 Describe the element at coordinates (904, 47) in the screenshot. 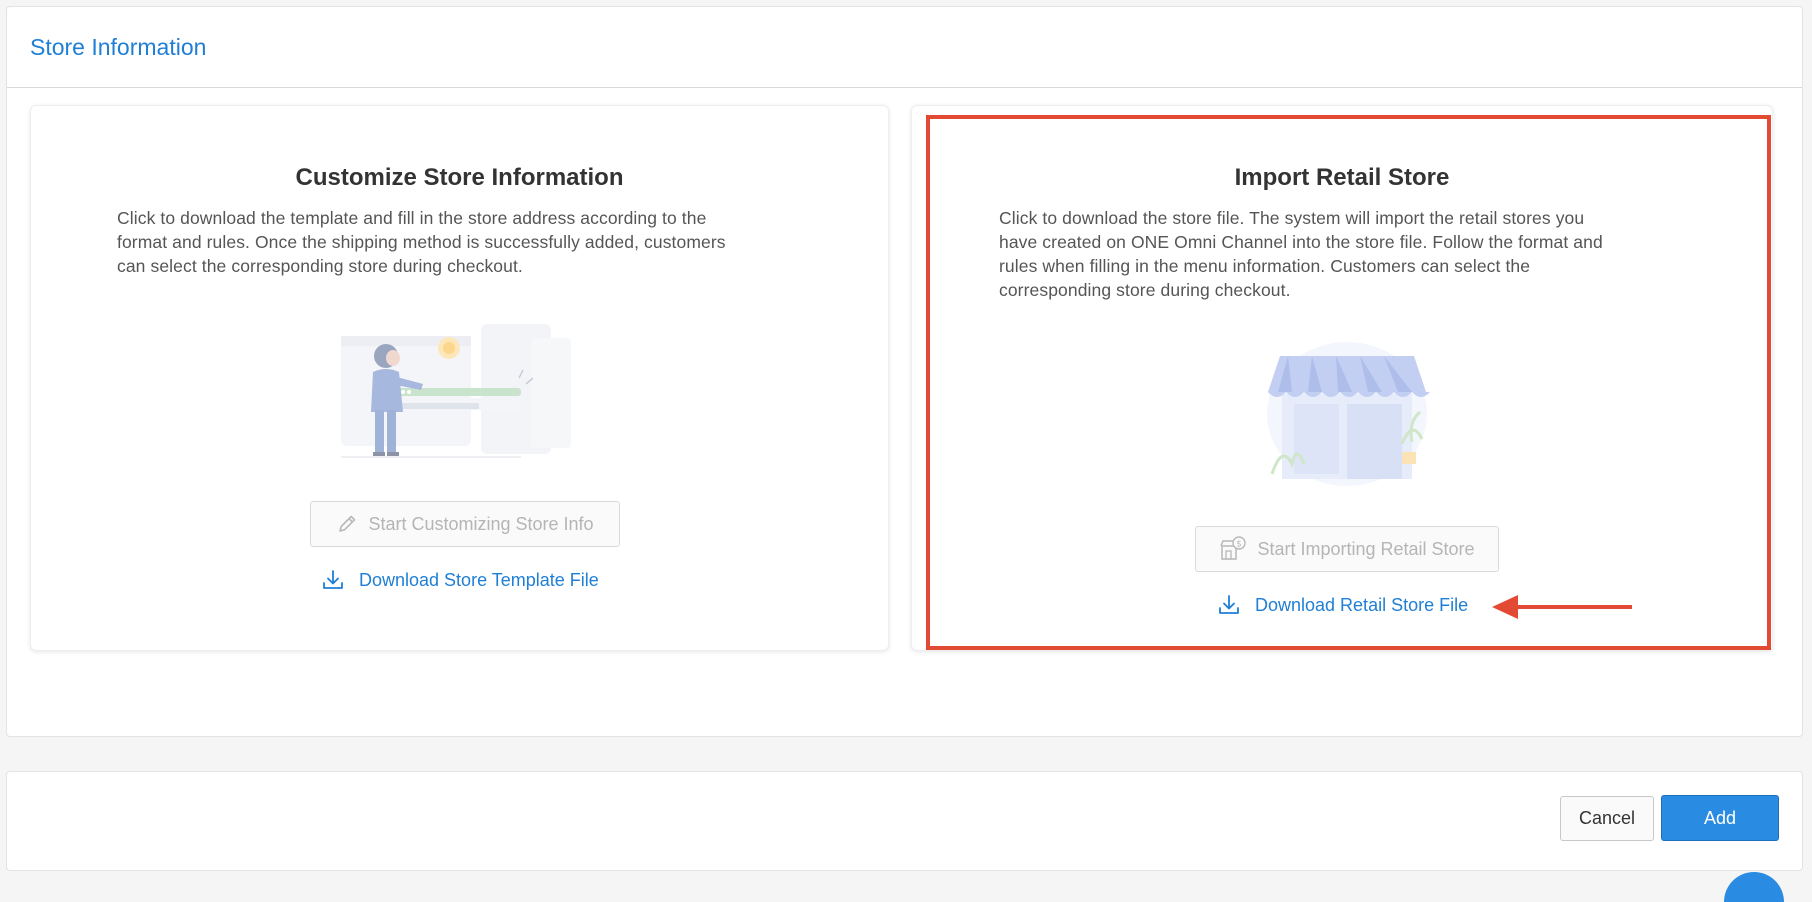

I see `panel-header: Store Information` at that location.